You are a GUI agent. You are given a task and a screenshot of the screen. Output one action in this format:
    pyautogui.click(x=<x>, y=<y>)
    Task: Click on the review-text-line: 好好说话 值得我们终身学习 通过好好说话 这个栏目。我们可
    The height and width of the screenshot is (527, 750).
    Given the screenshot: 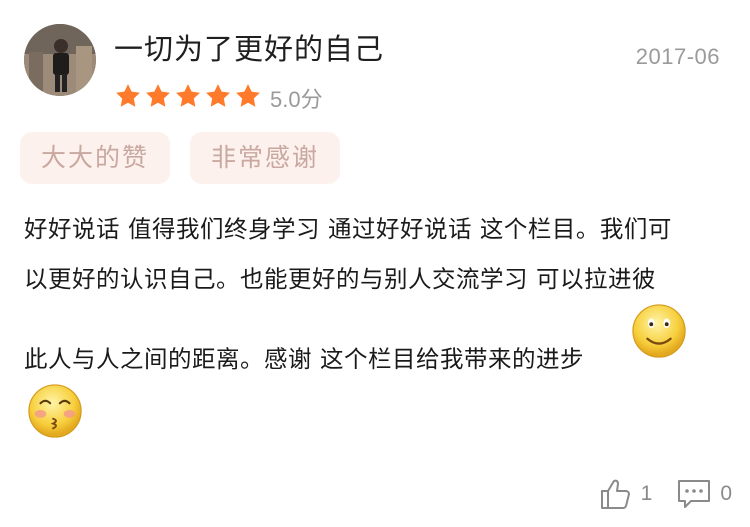 What is the action you would take?
    pyautogui.click(x=348, y=229)
    